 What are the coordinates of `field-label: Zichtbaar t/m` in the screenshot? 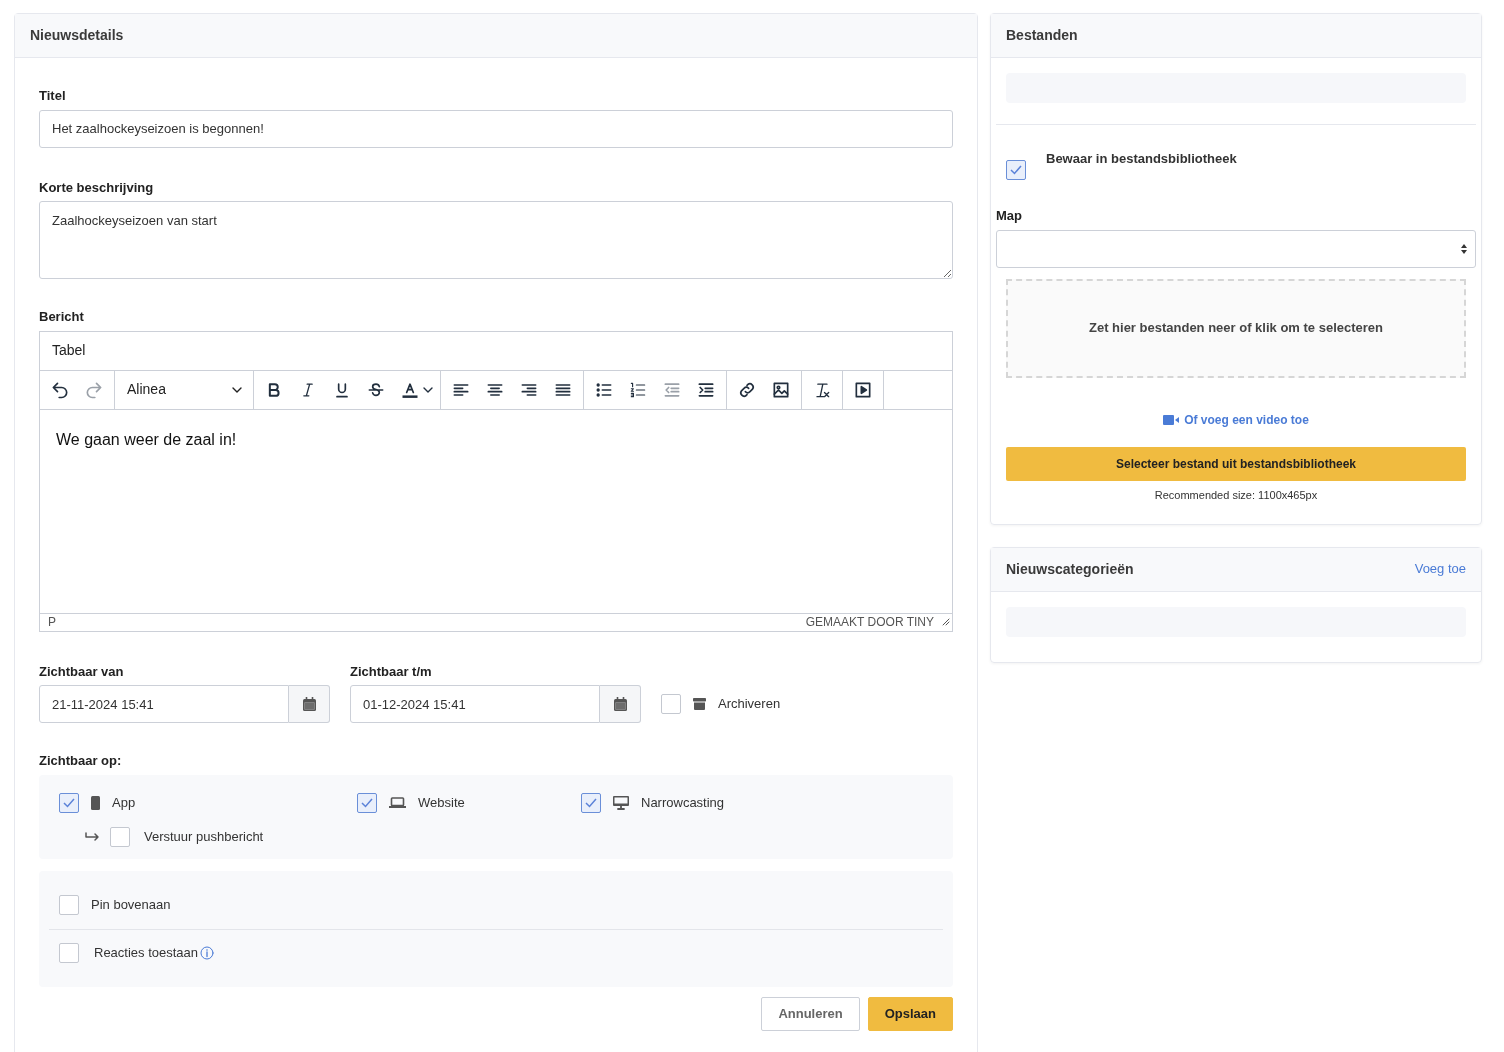 It's located at (391, 671).